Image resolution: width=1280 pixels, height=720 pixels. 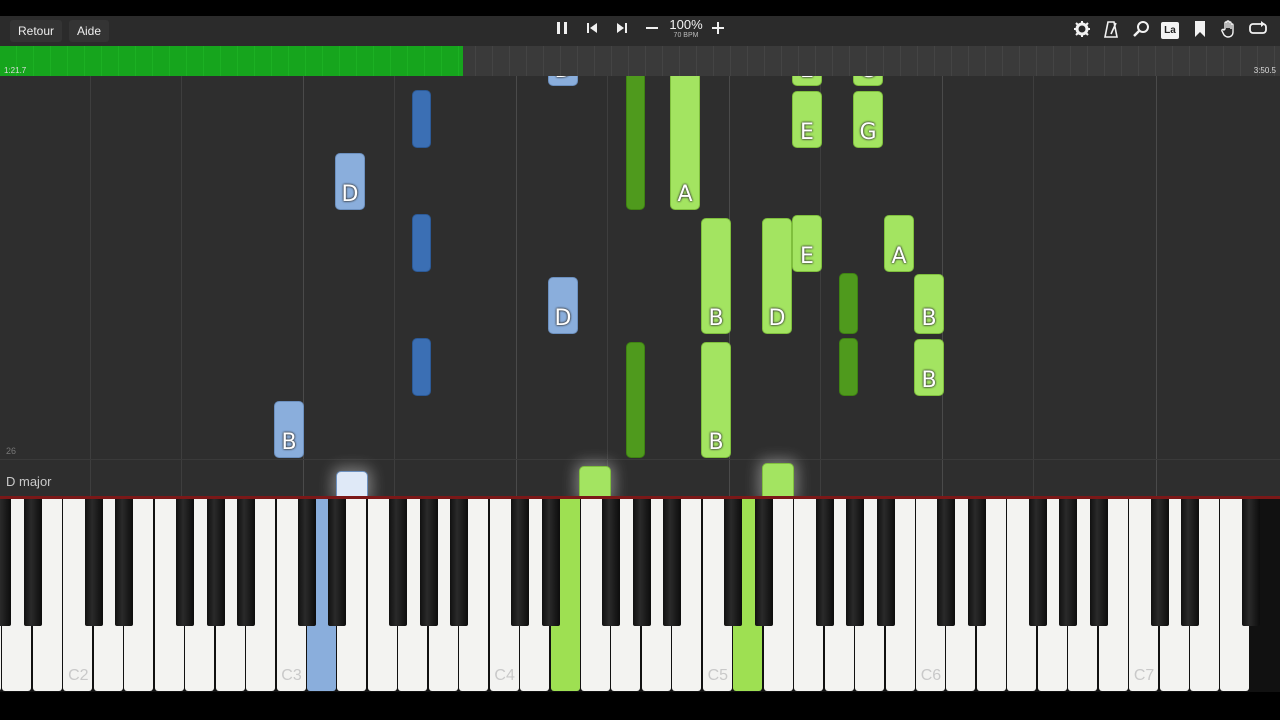 I want to click on note-right-hand: D, so click(x=777, y=276).